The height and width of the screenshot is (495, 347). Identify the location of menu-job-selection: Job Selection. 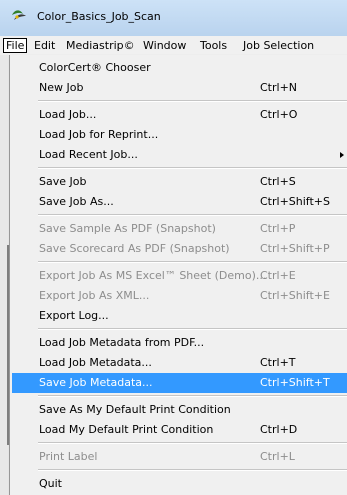
(278, 45).